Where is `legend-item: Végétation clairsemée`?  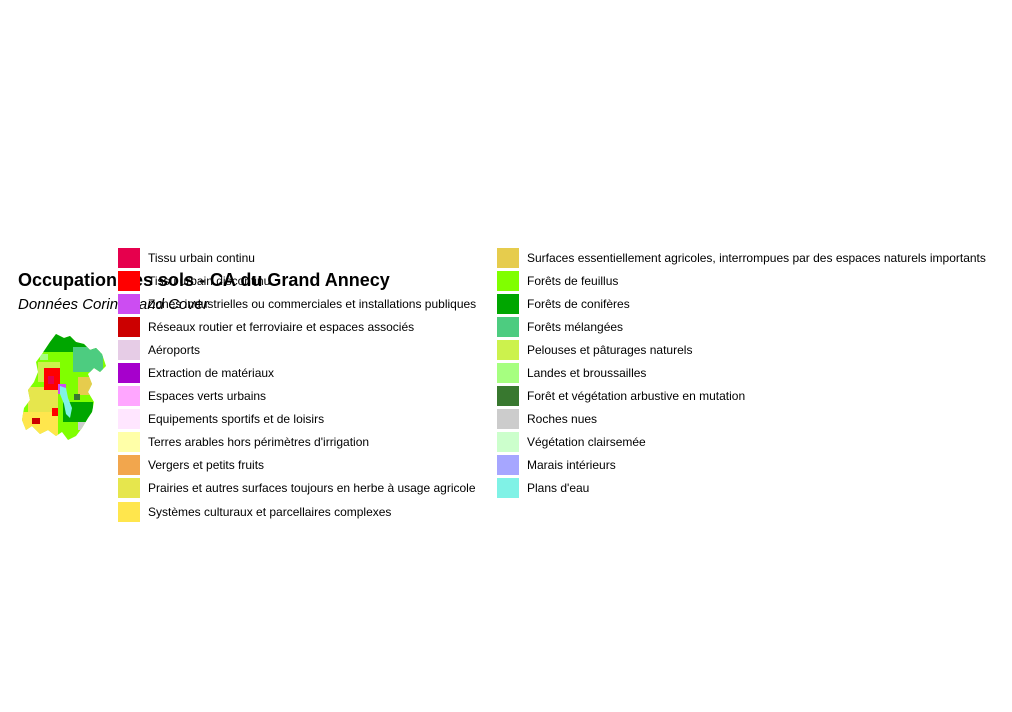
legend-item: Végétation clairsemée is located at coordinates (741, 442).